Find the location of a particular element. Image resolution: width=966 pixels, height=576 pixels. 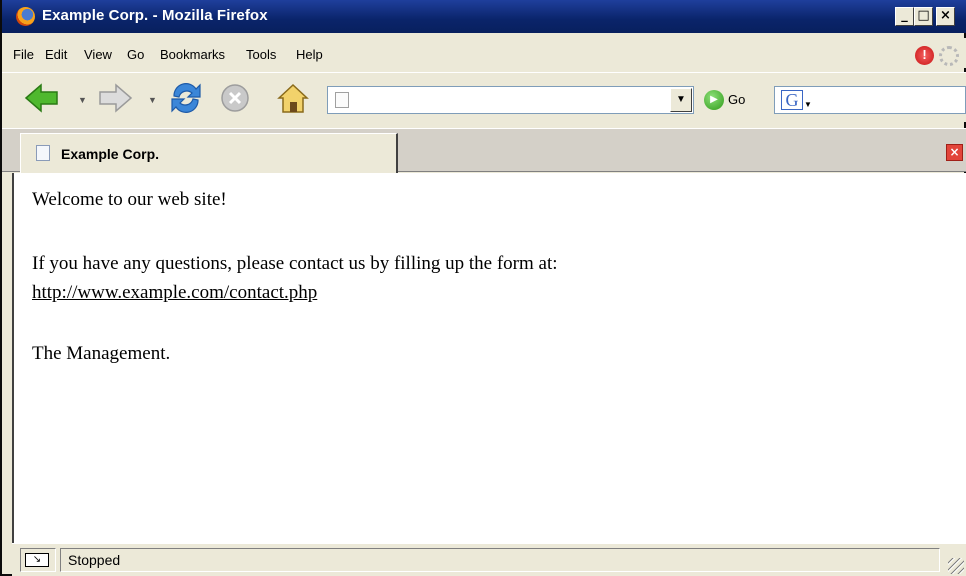

minimize-button: _ is located at coordinates (904, 16).